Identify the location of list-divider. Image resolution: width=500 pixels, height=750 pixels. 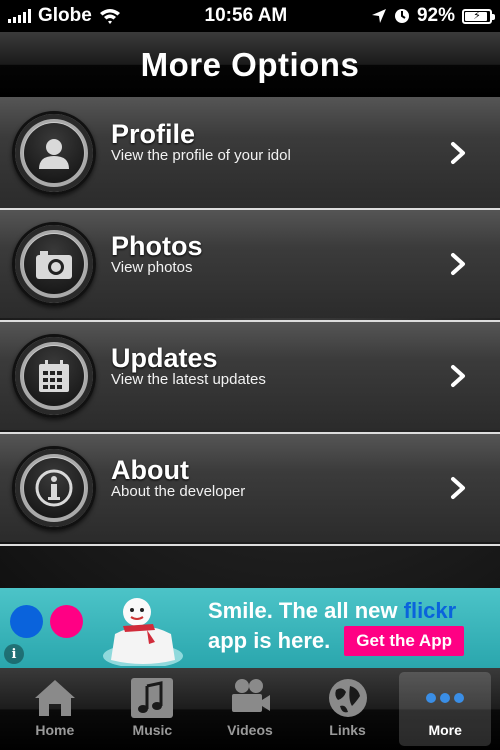
(250, 545).